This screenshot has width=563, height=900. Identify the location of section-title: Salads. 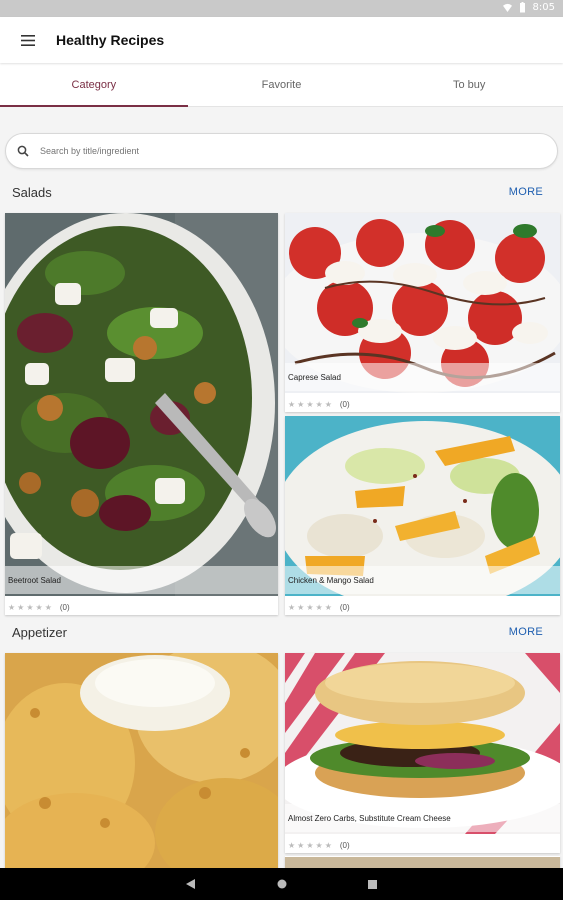
(32, 192).